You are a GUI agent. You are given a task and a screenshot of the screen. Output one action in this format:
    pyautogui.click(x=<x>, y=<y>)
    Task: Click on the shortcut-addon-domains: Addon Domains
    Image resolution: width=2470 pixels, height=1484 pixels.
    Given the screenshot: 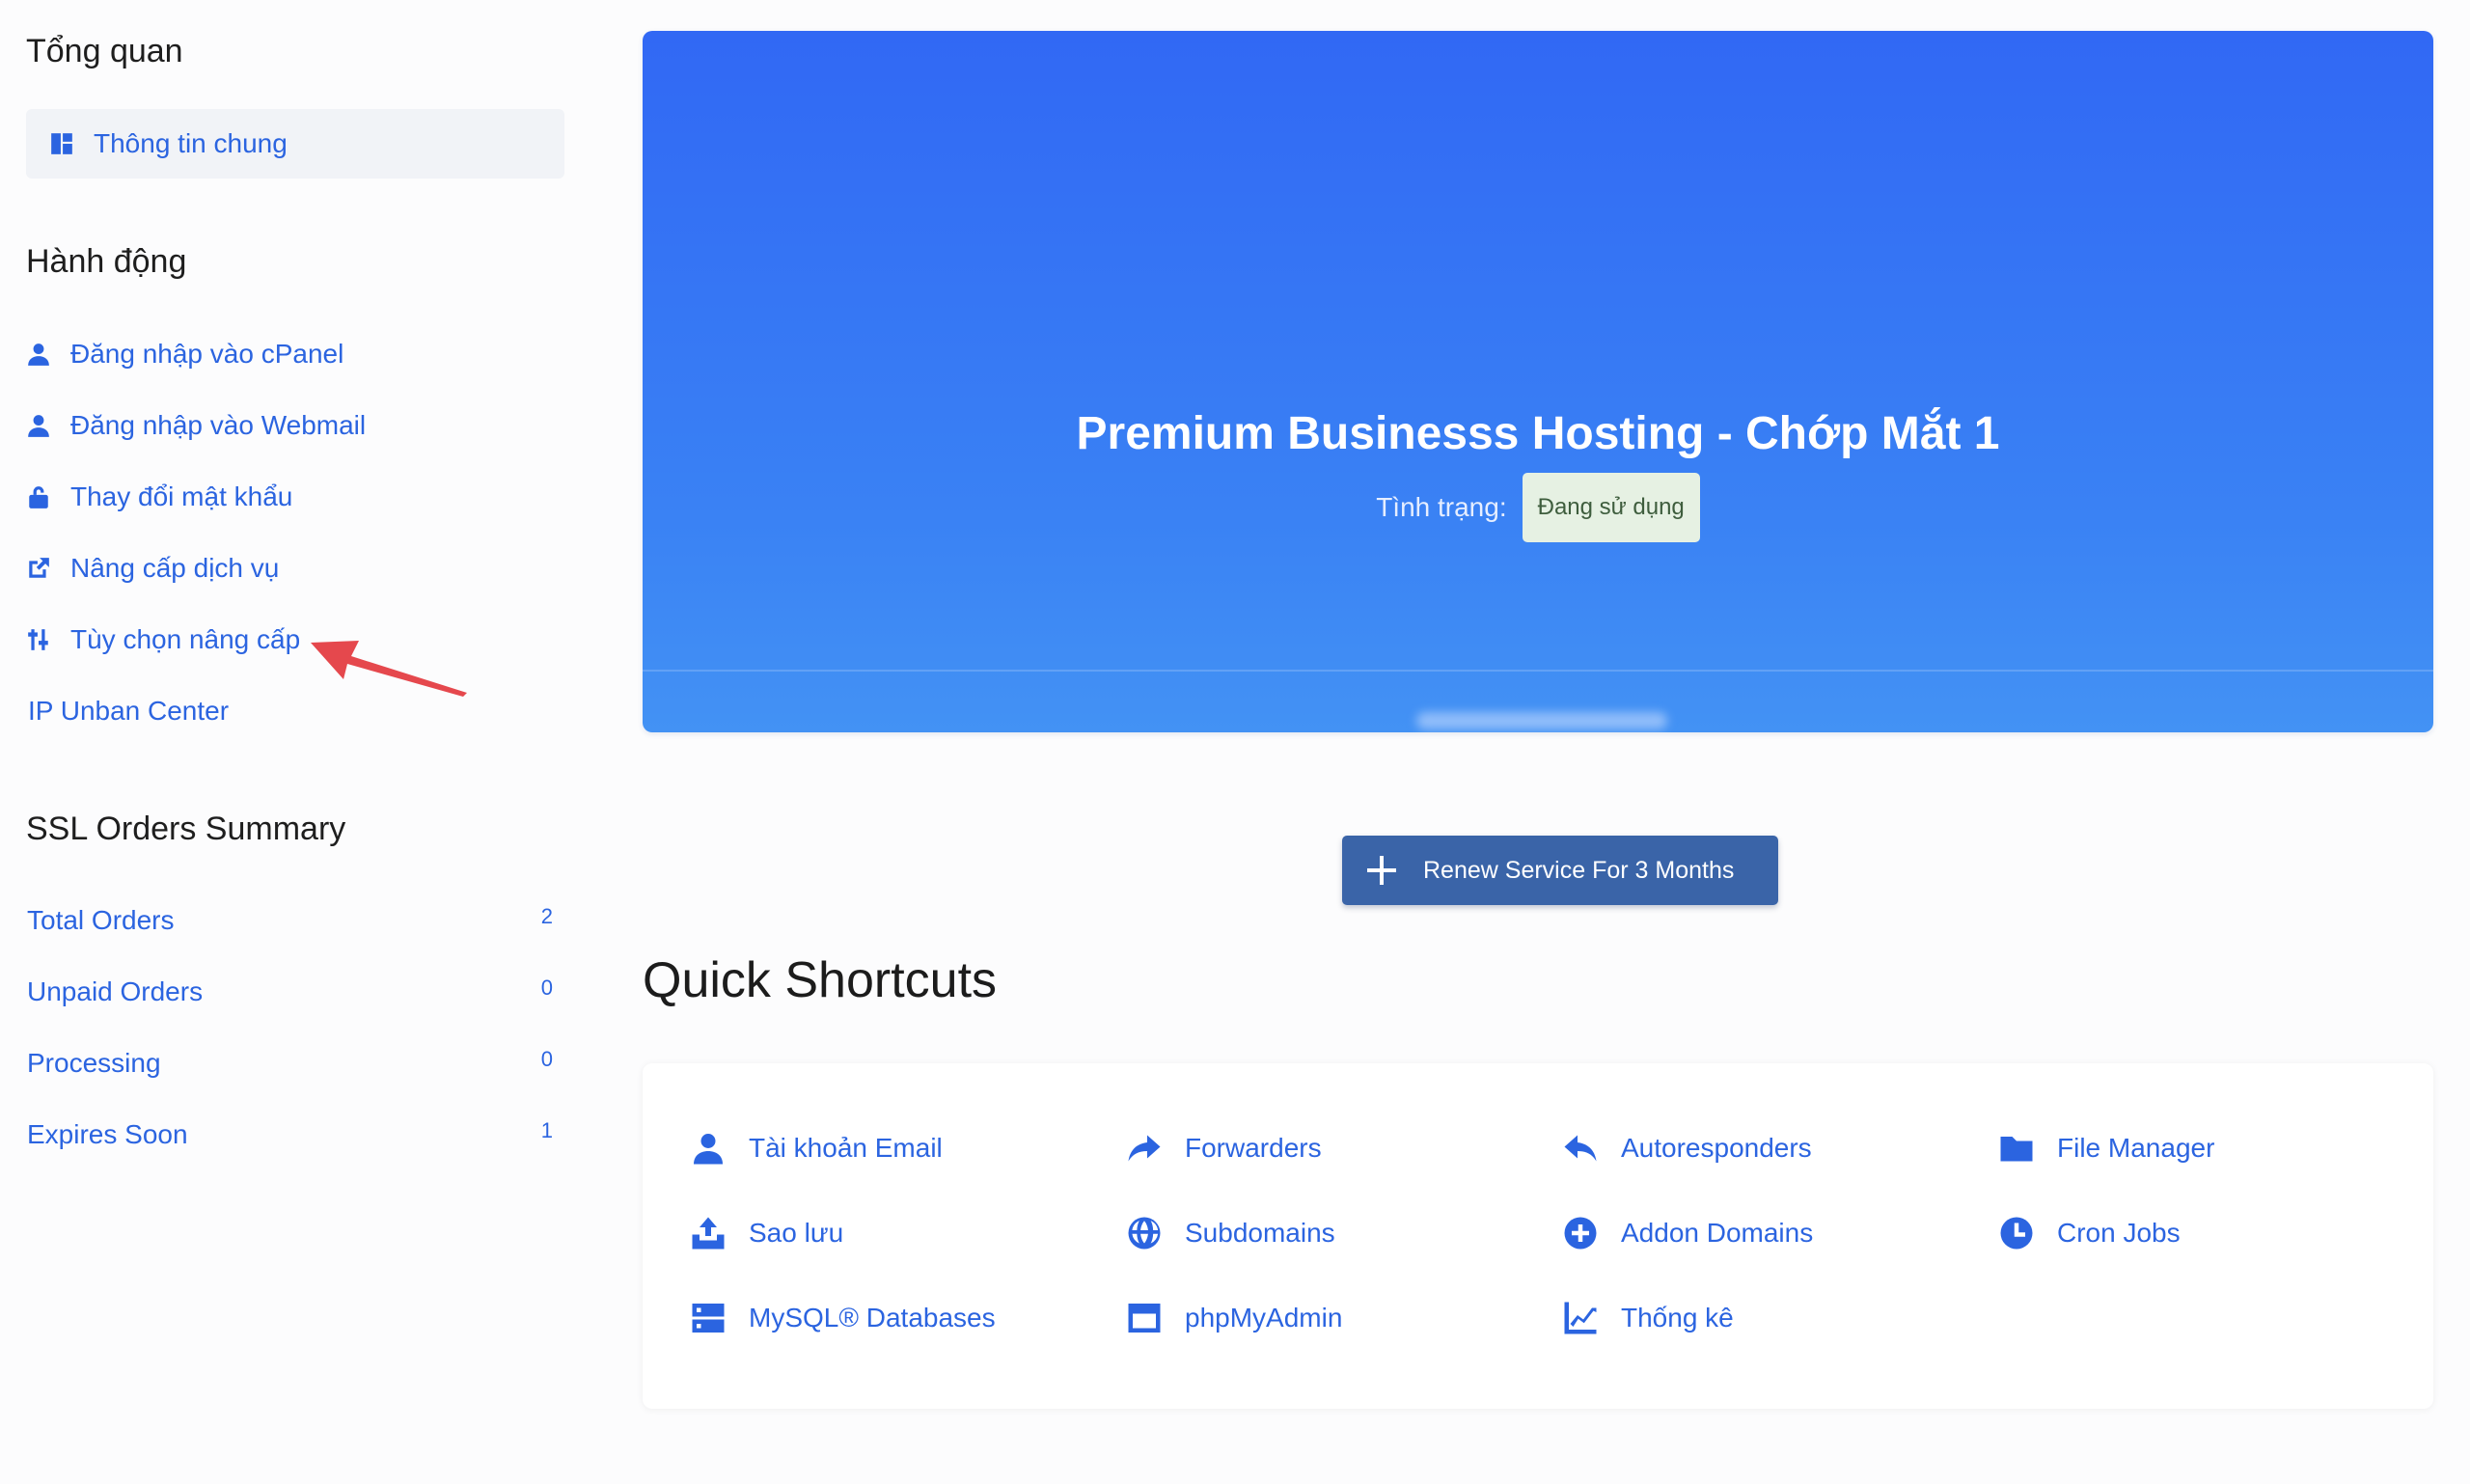 What is the action you would take?
    pyautogui.click(x=1688, y=1233)
    